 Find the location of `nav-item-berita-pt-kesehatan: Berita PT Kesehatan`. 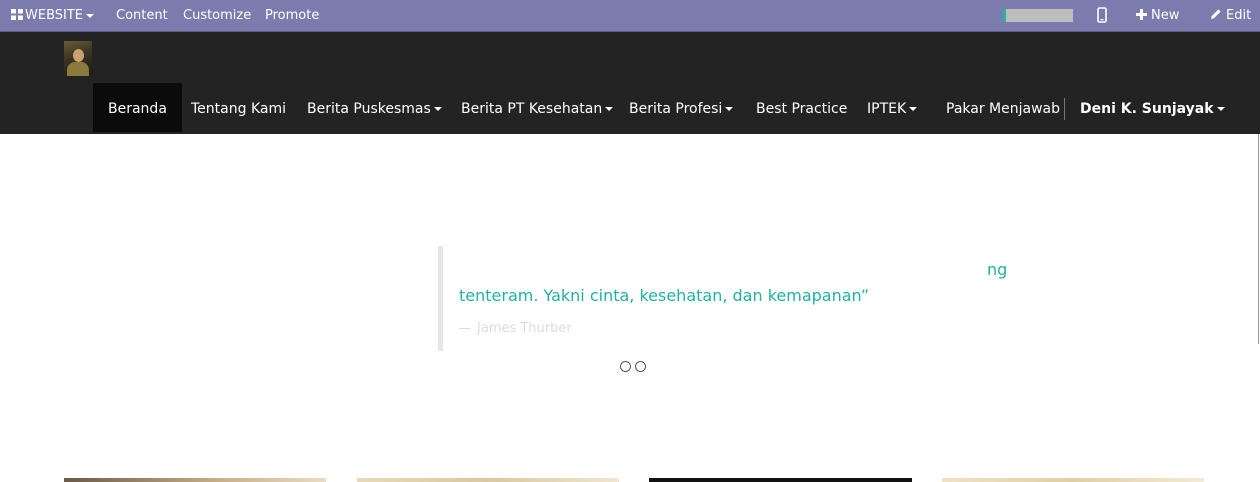

nav-item-berita-pt-kesehatan: Berita PT Kesehatan is located at coordinates (537, 107).